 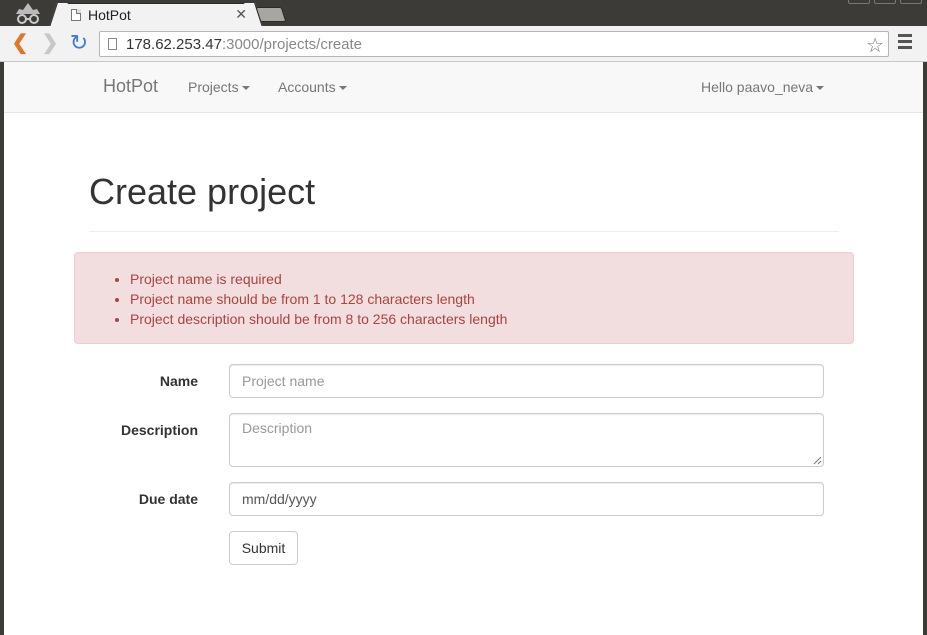 What do you see at coordinates (905, 43) in the screenshot?
I see `browser-menu-icon` at bounding box center [905, 43].